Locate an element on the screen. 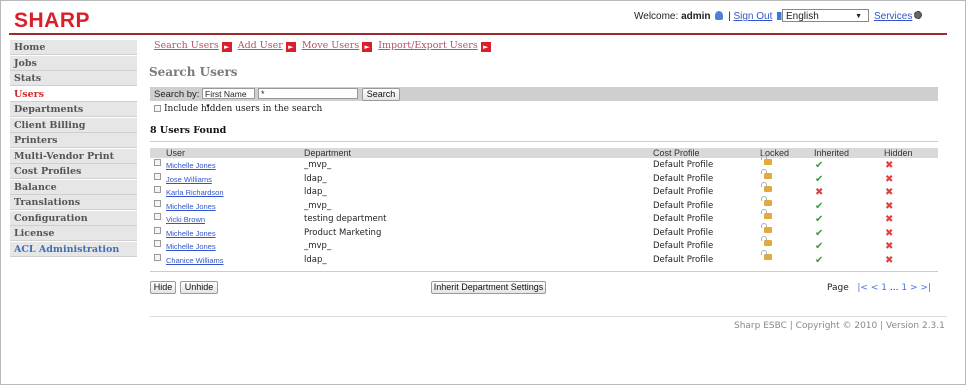  user-link: Vicki Brown is located at coordinates (185, 219).